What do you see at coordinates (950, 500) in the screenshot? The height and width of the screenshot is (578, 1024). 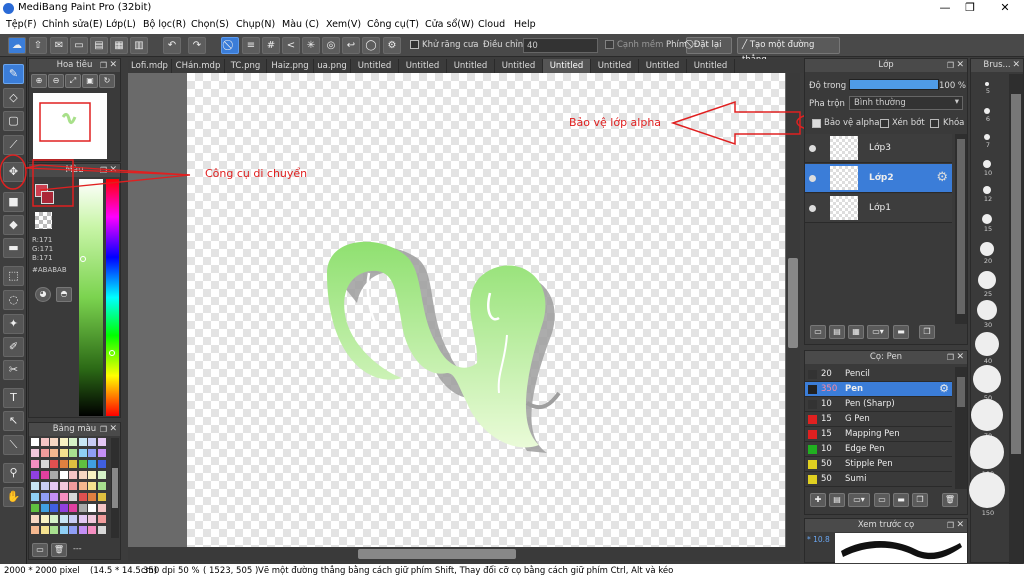 I see `delete-brush-icon: 🗑` at bounding box center [950, 500].